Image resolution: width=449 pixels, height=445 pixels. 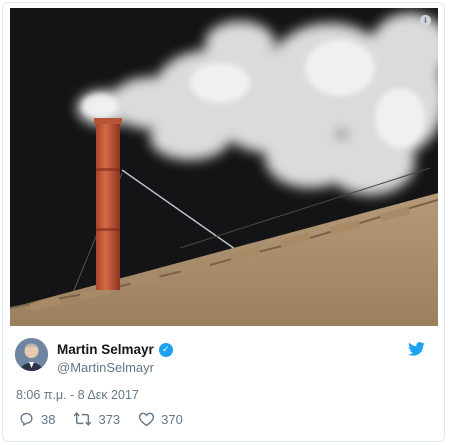 I want to click on like-count: 370, so click(x=172, y=419).